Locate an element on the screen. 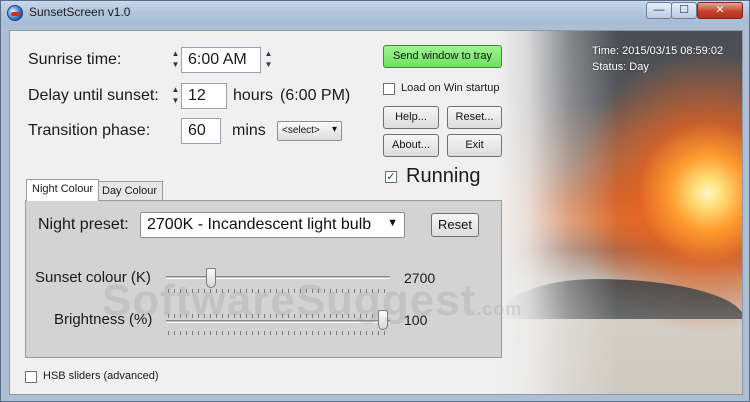 This screenshot has height=402, width=750. preset-reset-button: Reset is located at coordinates (455, 225).